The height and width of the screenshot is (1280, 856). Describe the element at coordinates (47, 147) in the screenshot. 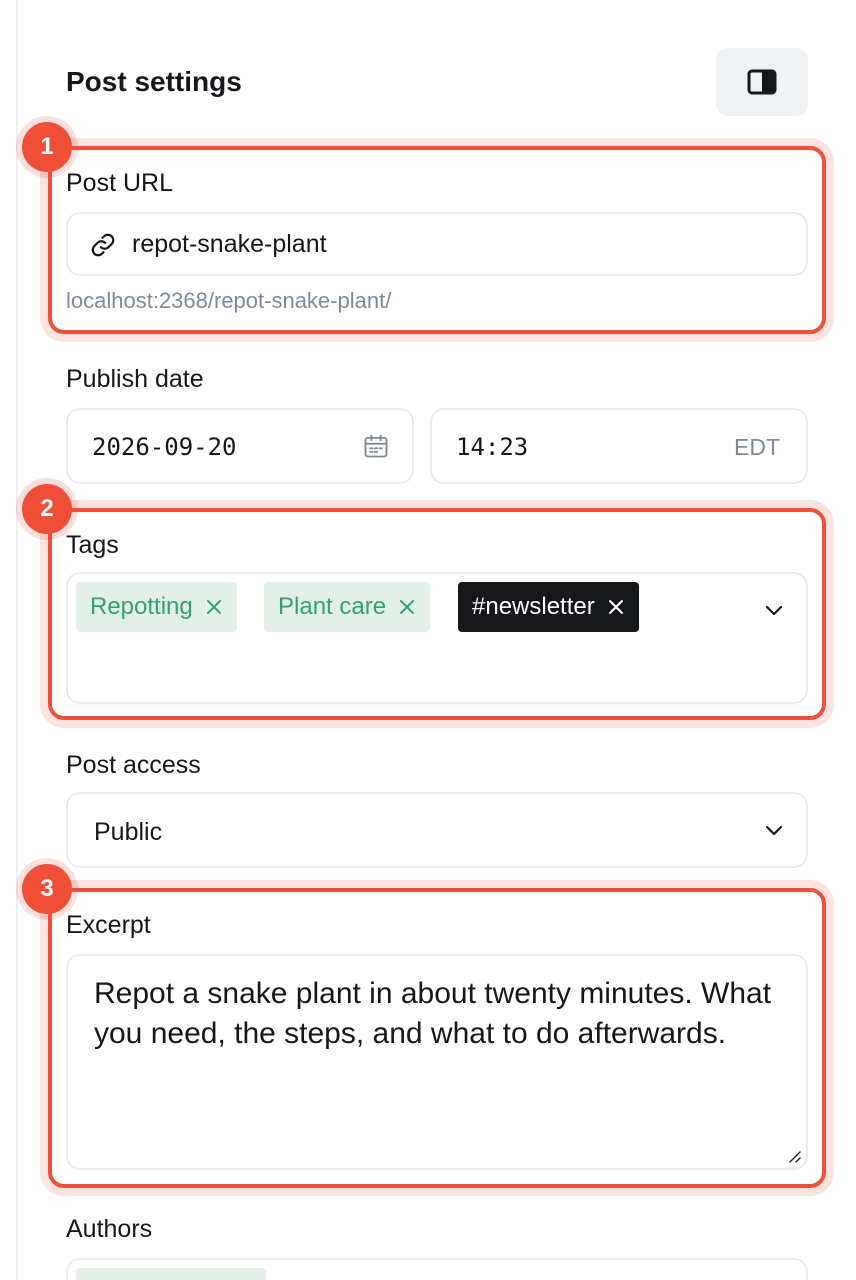

I see `callout-badge-1: 1` at that location.